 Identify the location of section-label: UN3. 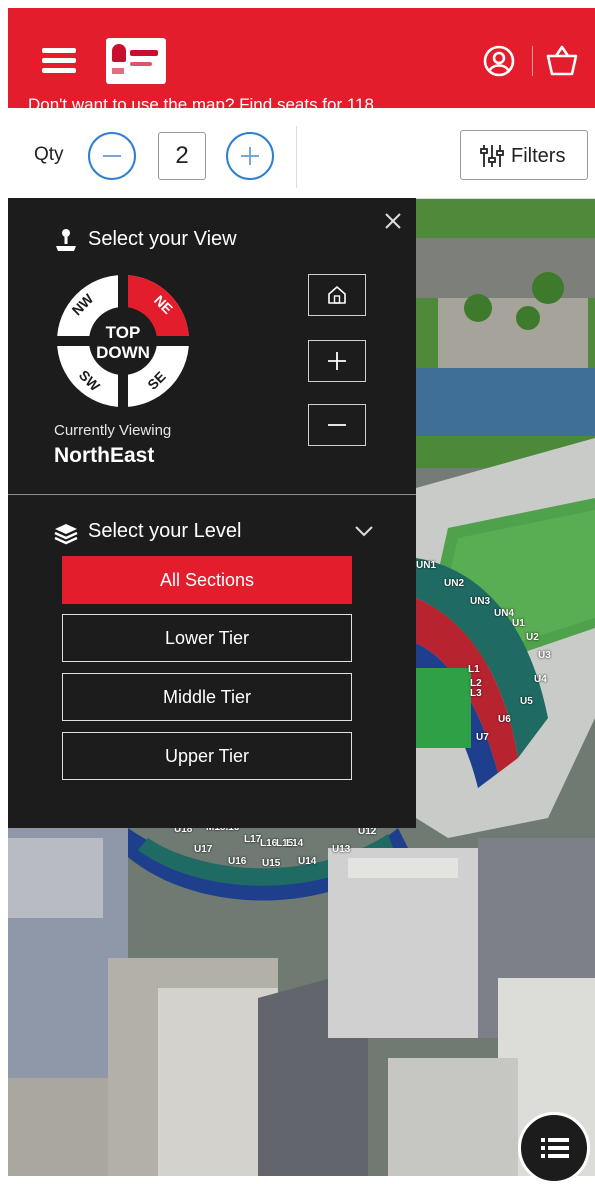
(480, 601).